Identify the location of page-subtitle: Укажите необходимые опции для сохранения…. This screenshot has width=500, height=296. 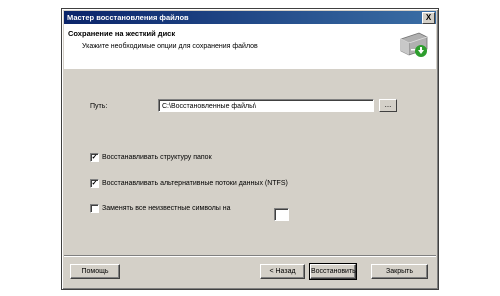
(170, 46).